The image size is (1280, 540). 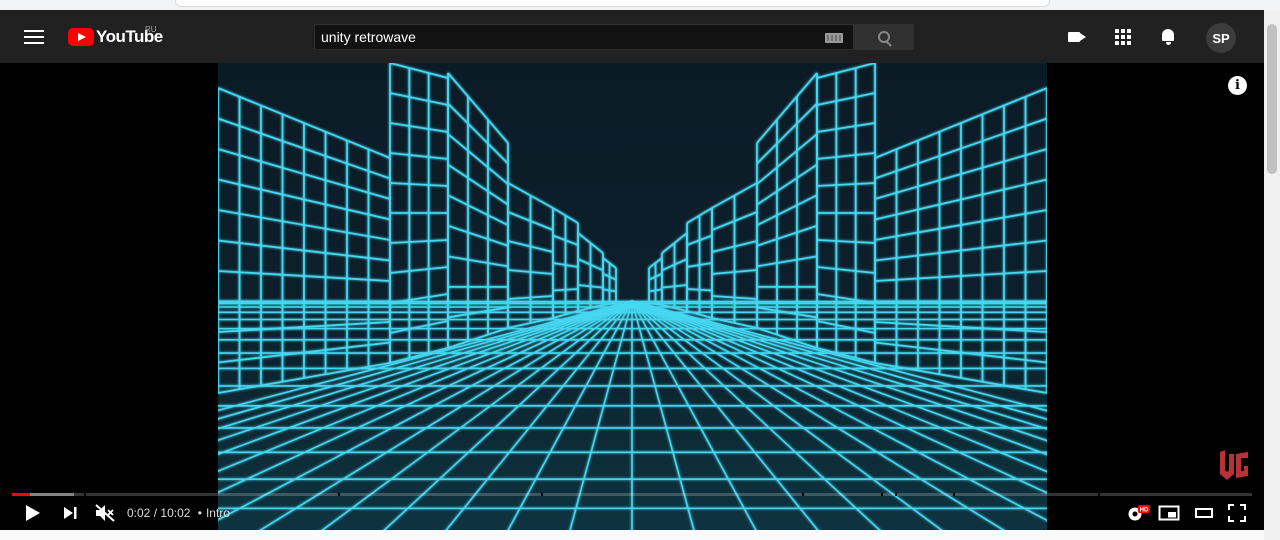 What do you see at coordinates (115, 36) in the screenshot?
I see `youtube-logo: YouTube RU` at bounding box center [115, 36].